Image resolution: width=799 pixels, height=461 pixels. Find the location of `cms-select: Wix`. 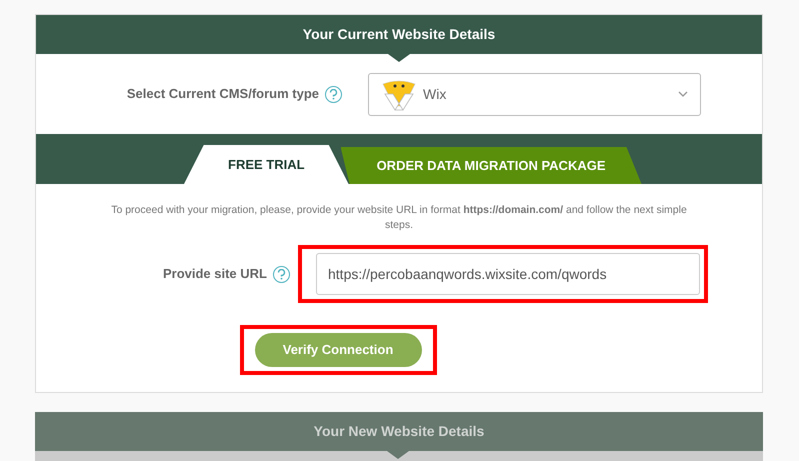

cms-select: Wix is located at coordinates (534, 94).